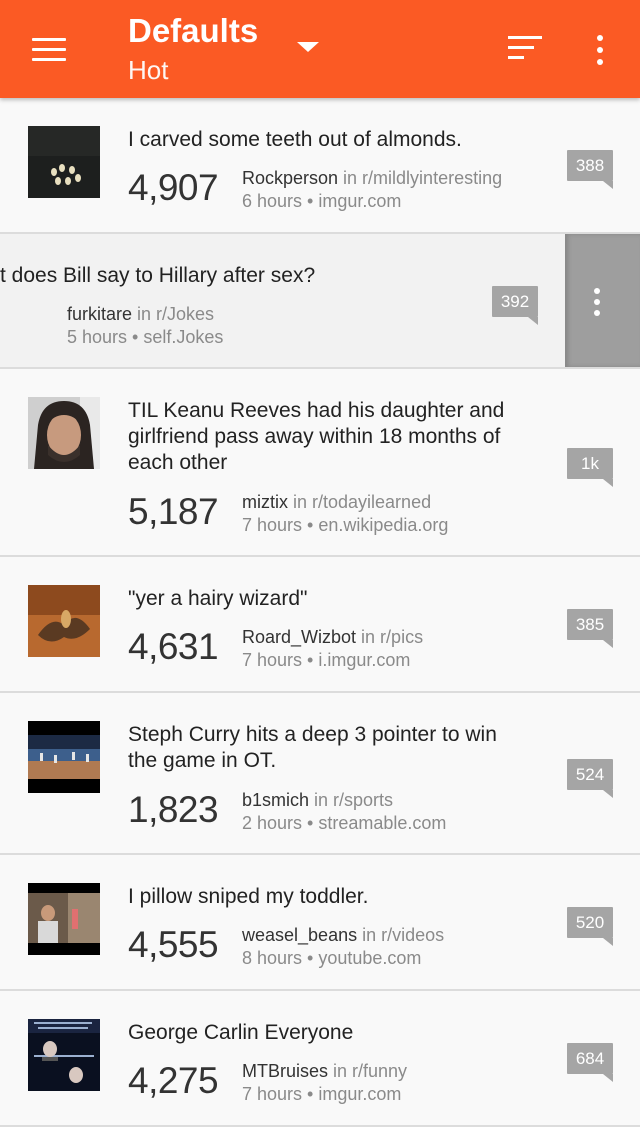 This screenshot has height=1127, width=640. Describe the element at coordinates (265, 502) in the screenshot. I see `post-author: miztix` at that location.